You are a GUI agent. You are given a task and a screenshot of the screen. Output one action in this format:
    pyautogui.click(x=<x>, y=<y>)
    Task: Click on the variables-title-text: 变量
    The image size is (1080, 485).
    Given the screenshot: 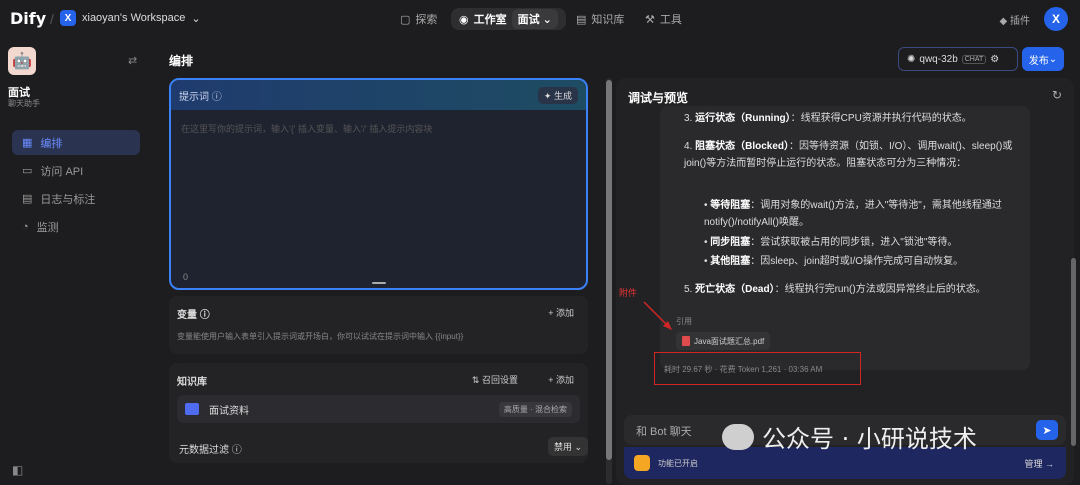 What is the action you would take?
    pyautogui.click(x=187, y=315)
    